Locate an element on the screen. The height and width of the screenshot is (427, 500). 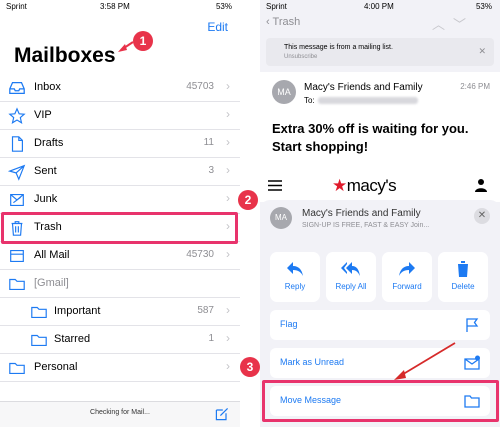
message-time: 2:46 PM is located at coordinates (475, 86).